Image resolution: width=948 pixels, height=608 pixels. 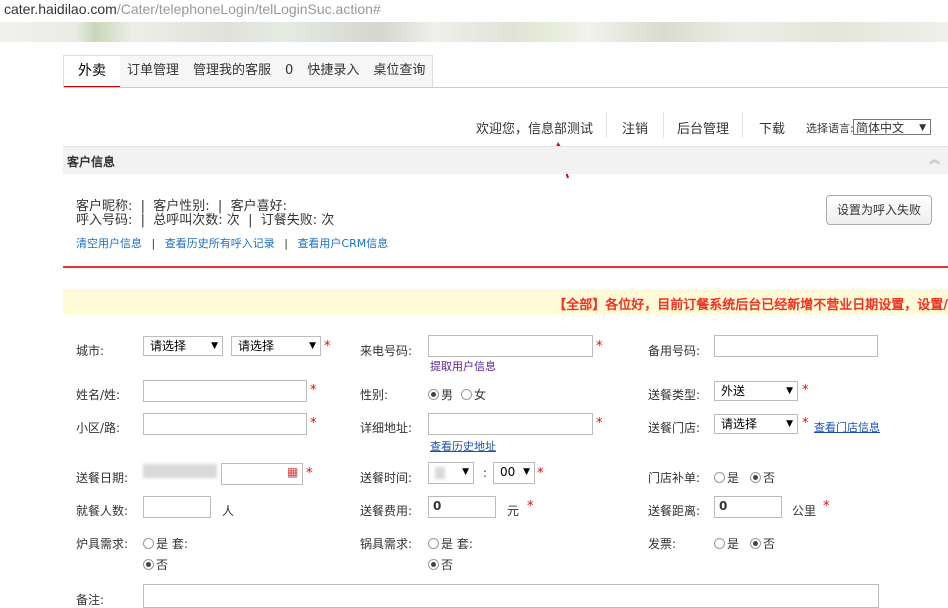 I want to click on download-link: 下载, so click(x=772, y=127).